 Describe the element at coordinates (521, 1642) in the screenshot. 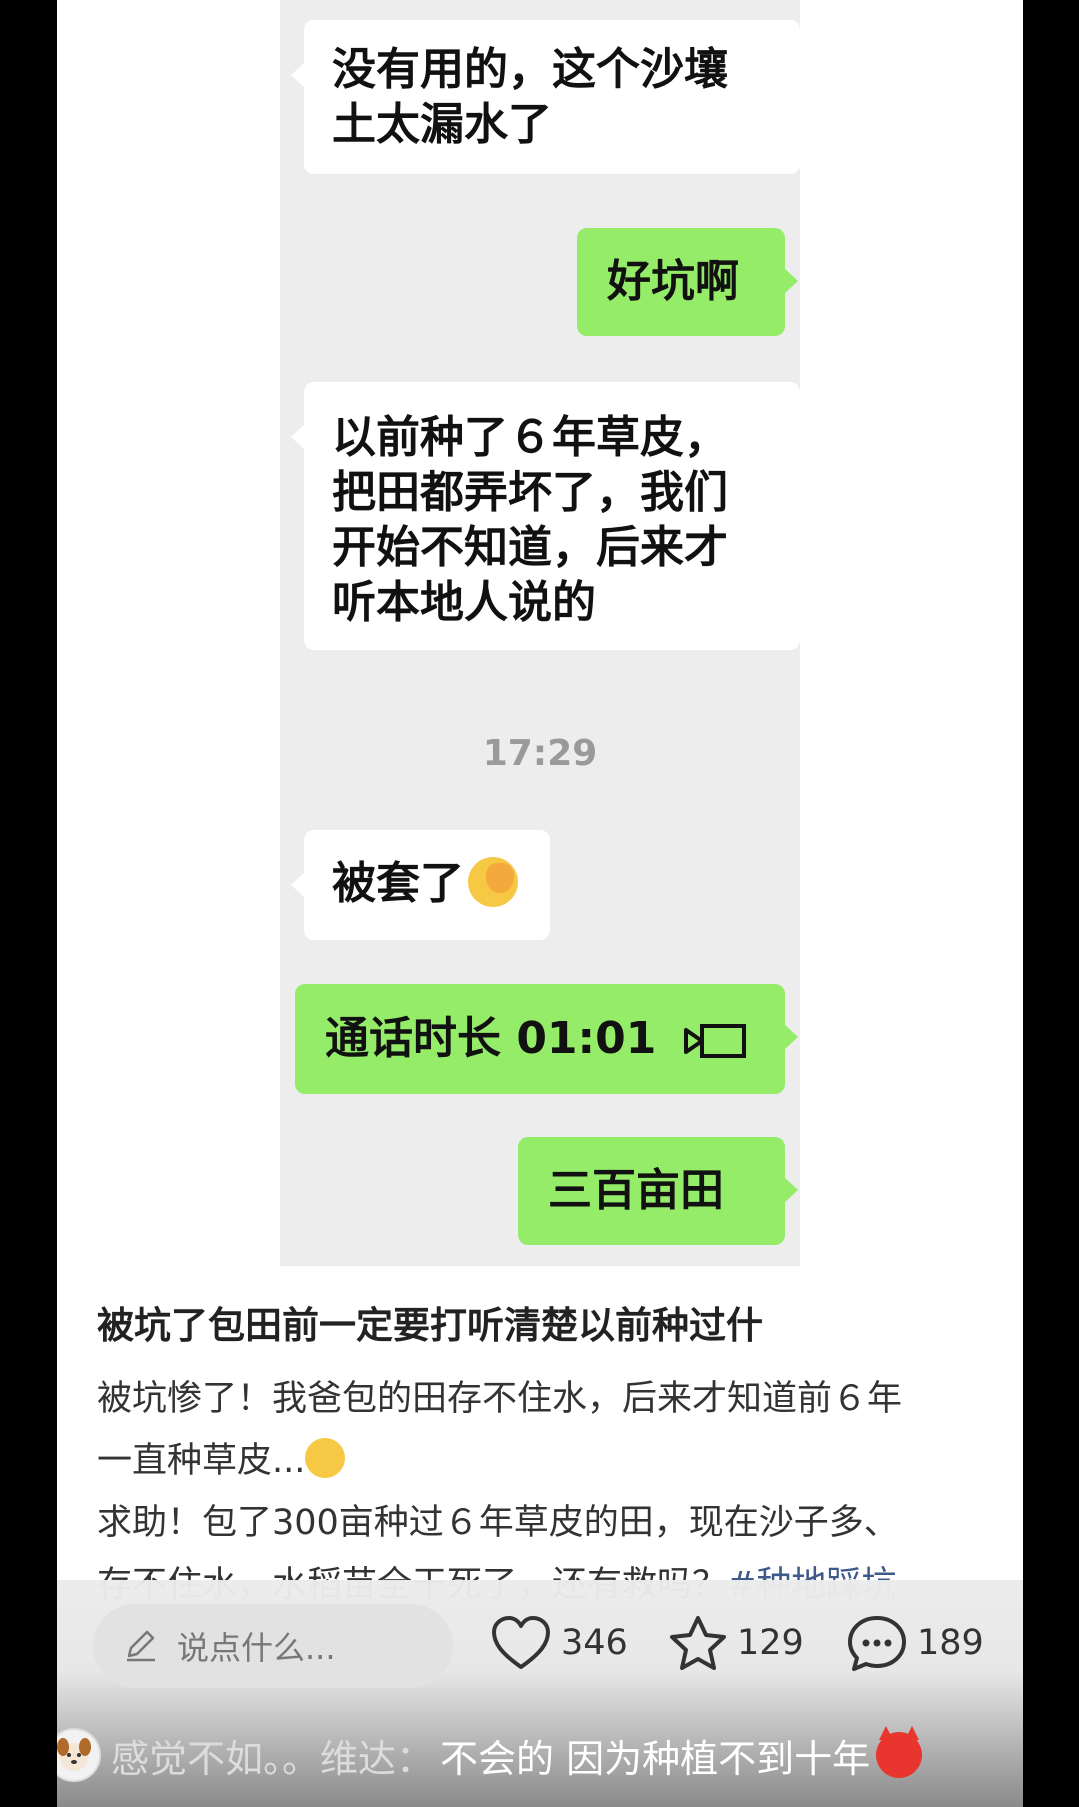

I see `heart-icon` at that location.